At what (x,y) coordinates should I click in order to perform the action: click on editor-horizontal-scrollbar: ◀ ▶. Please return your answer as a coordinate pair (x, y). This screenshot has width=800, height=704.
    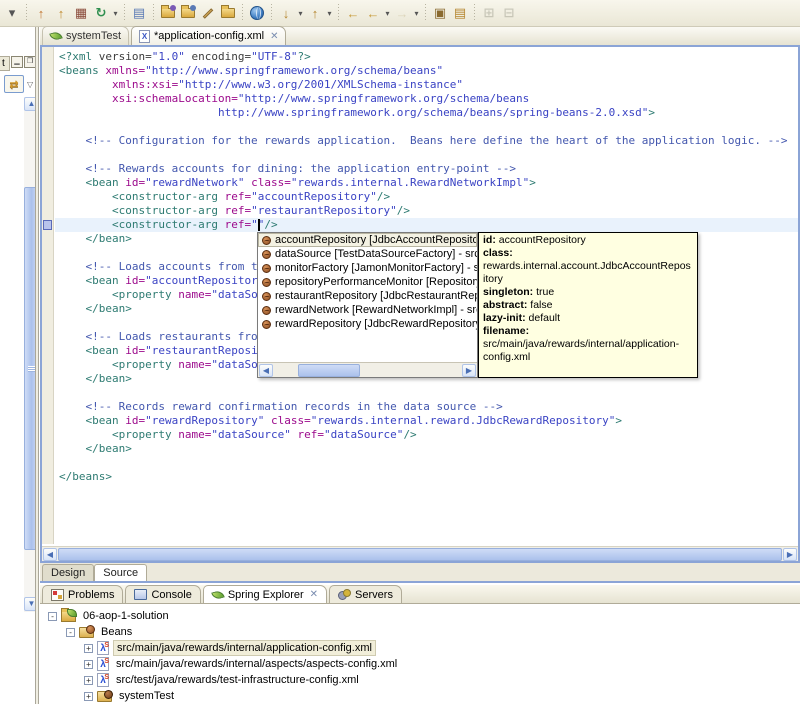
    Looking at the image, I should click on (420, 553).